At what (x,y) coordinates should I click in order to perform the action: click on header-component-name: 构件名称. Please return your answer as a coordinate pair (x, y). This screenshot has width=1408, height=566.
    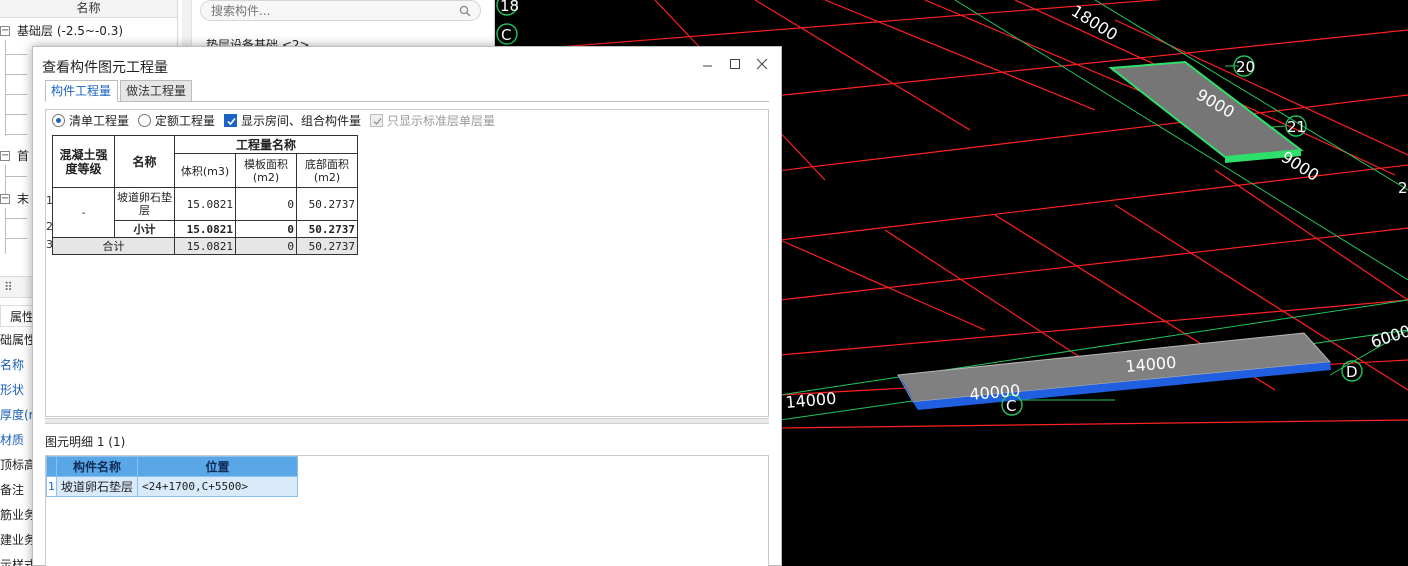
    Looking at the image, I should click on (97, 466).